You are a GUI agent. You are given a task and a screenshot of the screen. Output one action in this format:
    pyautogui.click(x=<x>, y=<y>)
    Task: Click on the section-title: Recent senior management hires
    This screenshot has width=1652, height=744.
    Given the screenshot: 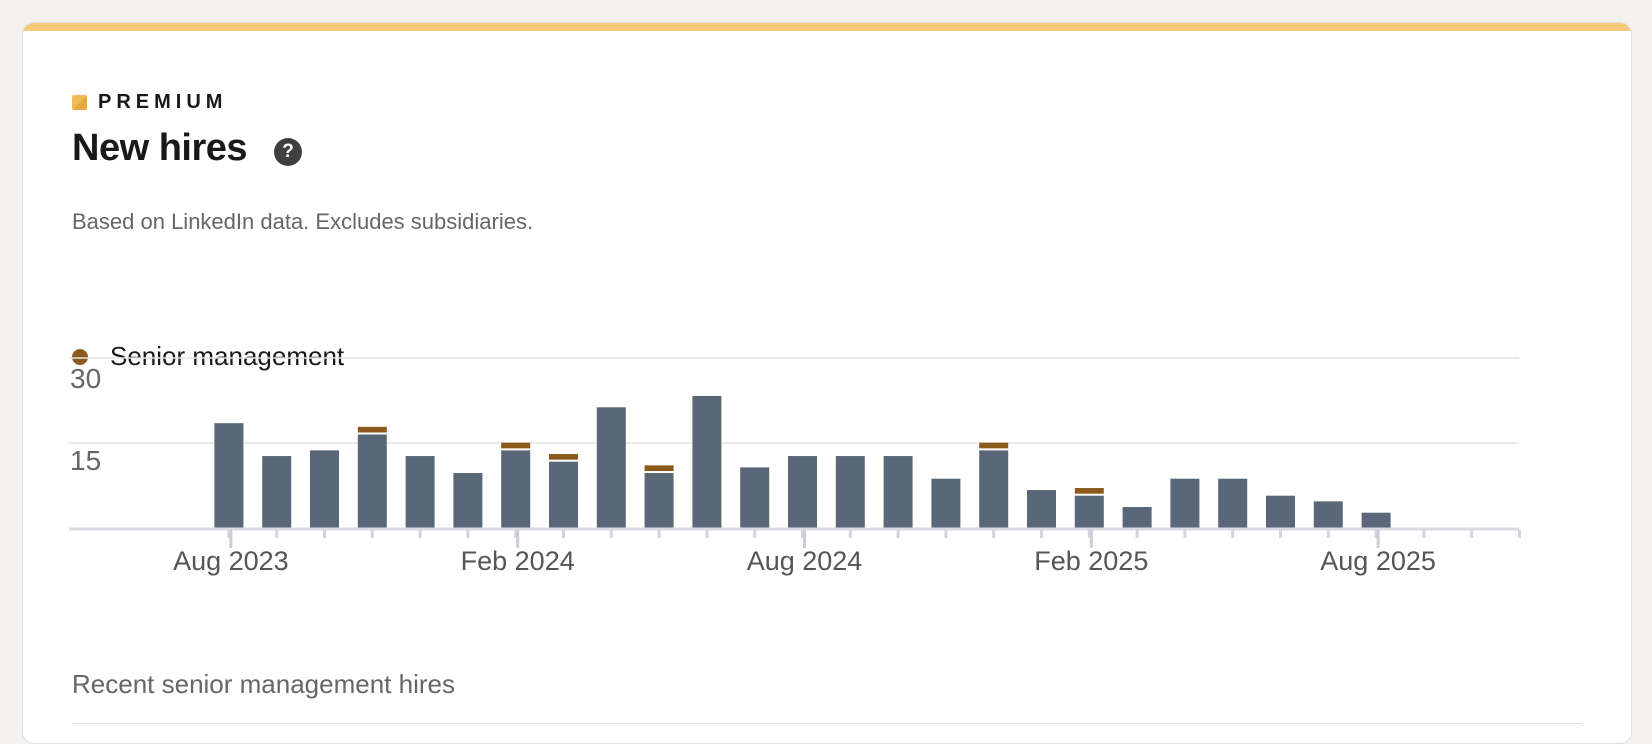 What is the action you would take?
    pyautogui.click(x=263, y=684)
    